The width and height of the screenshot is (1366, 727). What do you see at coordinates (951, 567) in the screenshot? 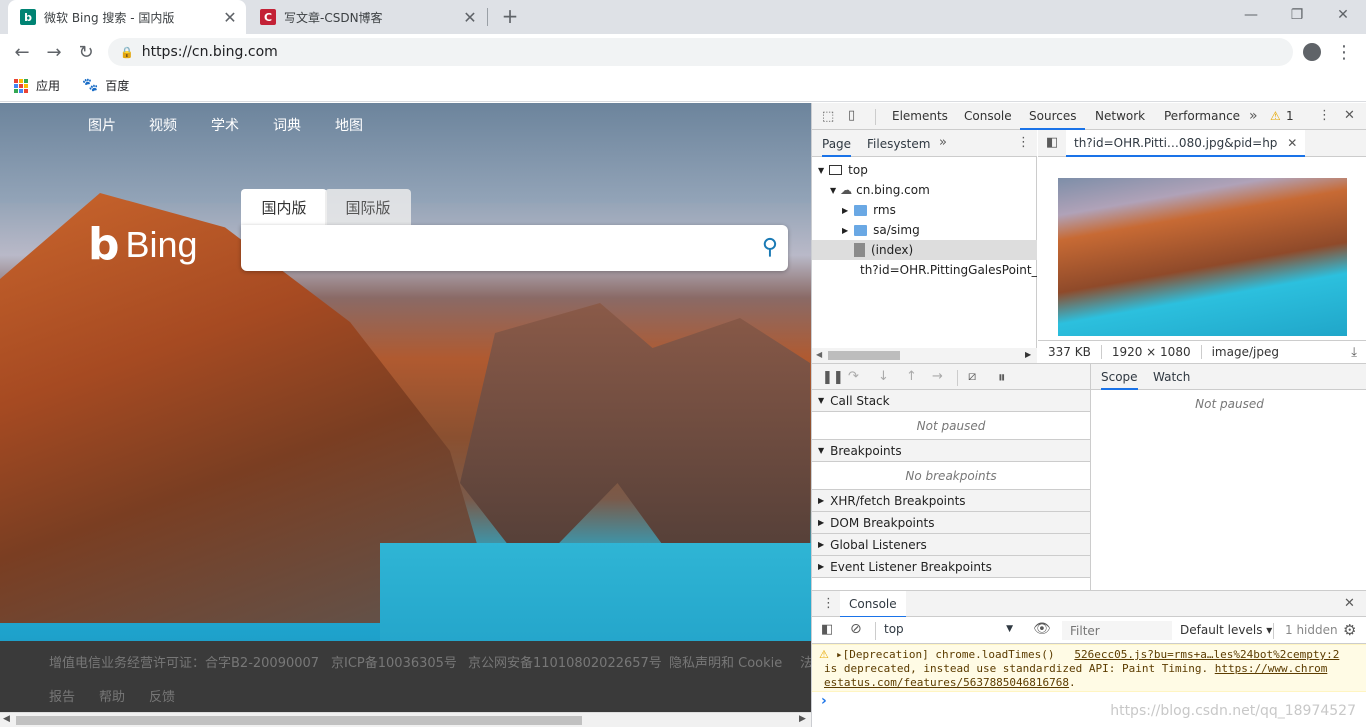
I see `event-listener-breakpoints-header: ▶ Event Listener Breakpoints` at bounding box center [951, 567].